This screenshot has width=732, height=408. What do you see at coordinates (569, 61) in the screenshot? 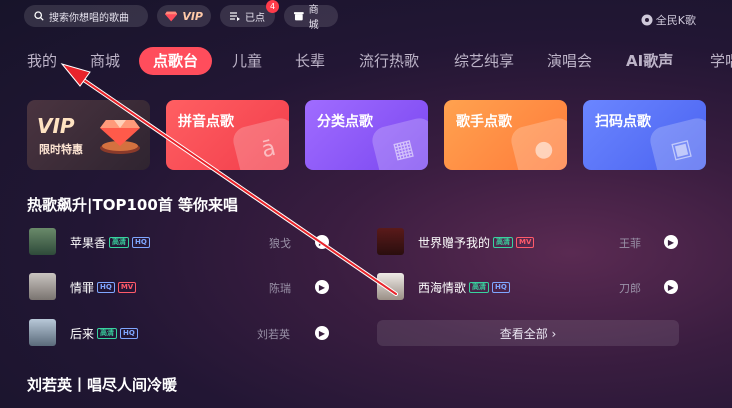
I see `tab-concert: 演唱会` at bounding box center [569, 61].